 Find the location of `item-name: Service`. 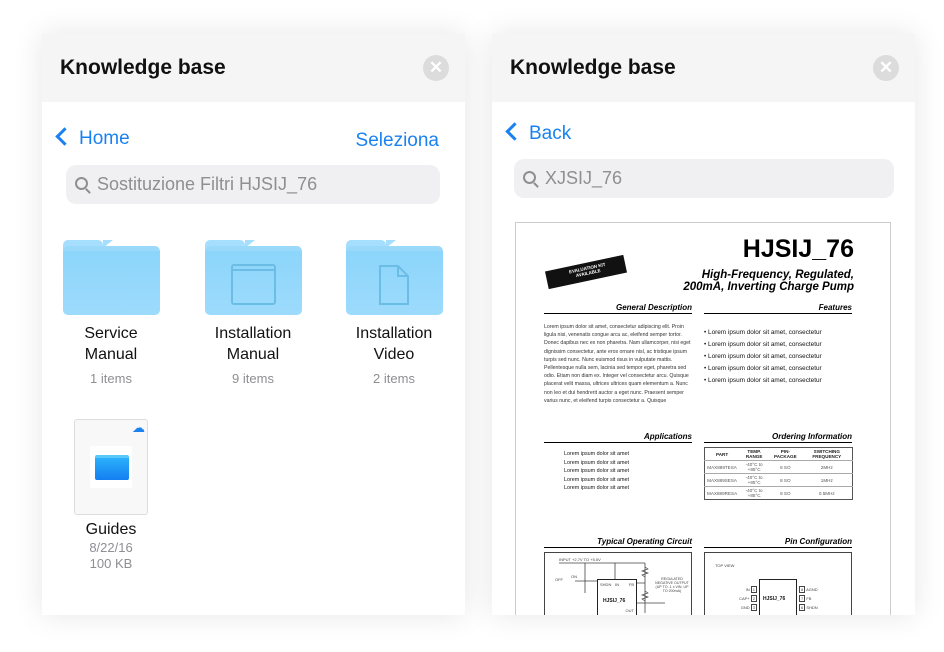

item-name: Service is located at coordinates (111, 333).